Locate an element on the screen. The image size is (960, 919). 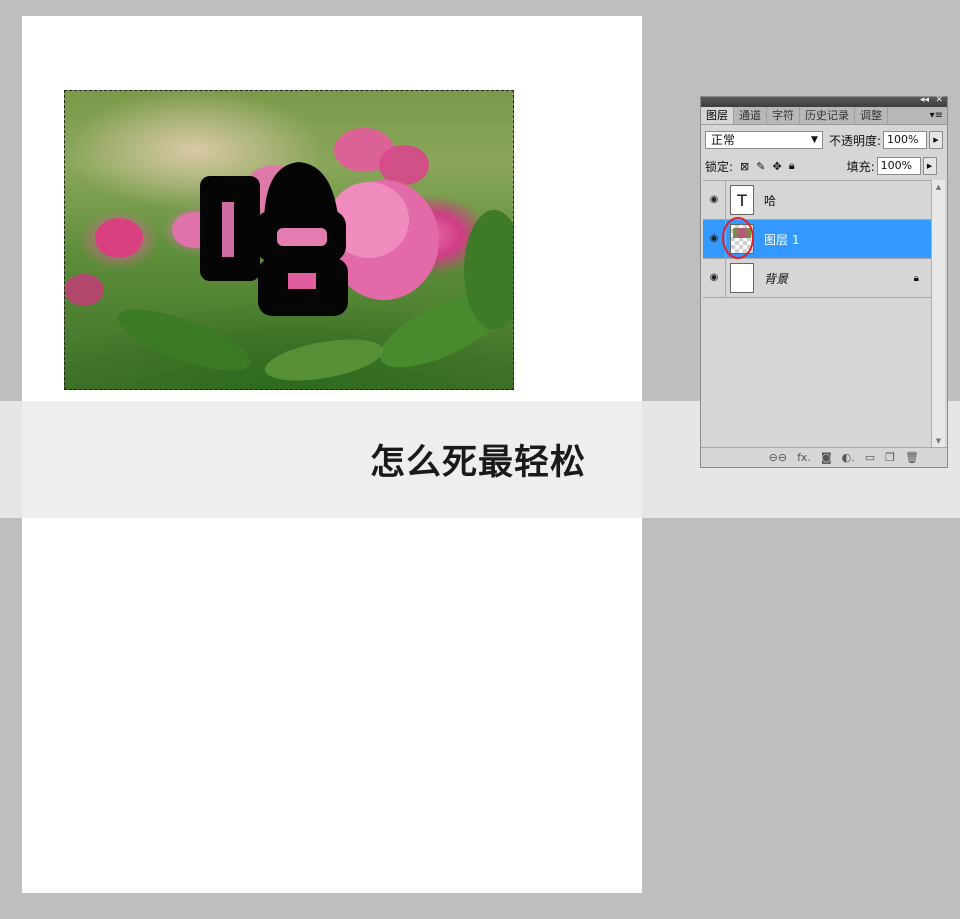
collapse-icon: ◂◂ is located at coordinates (924, 100).